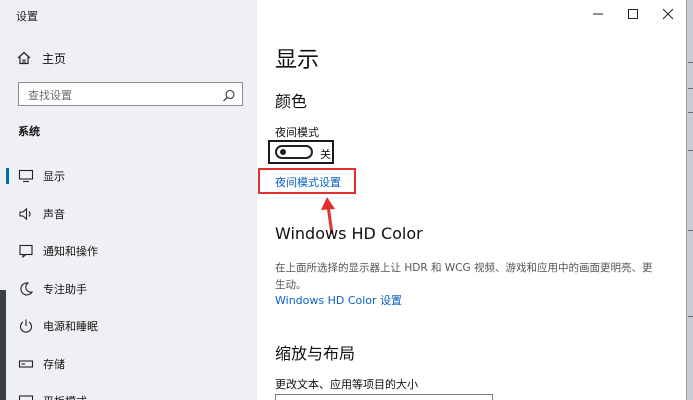  What do you see at coordinates (128, 289) in the screenshot?
I see `sidebar-item-focus-assist: 专注助手` at bounding box center [128, 289].